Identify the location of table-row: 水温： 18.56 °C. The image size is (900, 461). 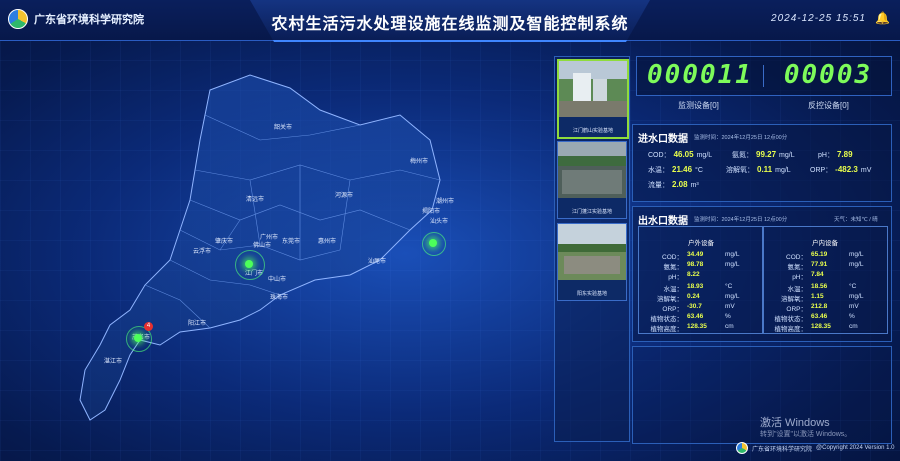
(822, 288).